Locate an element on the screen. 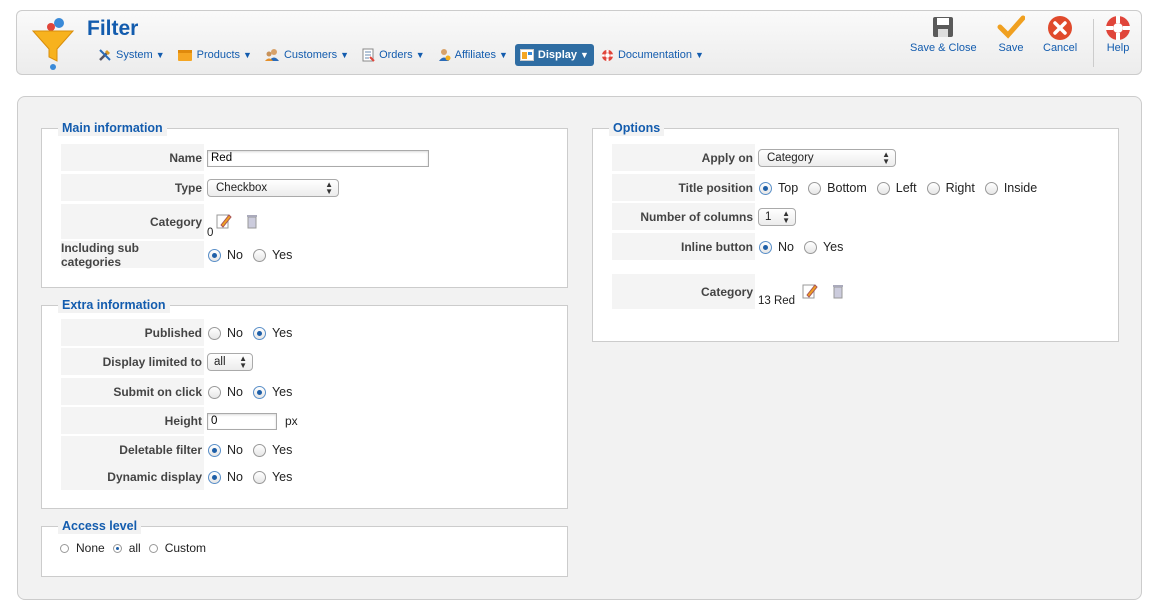 The height and width of the screenshot is (605, 1159). type-row: Type Checkbox ▲ ▼ is located at coordinates (200, 188).